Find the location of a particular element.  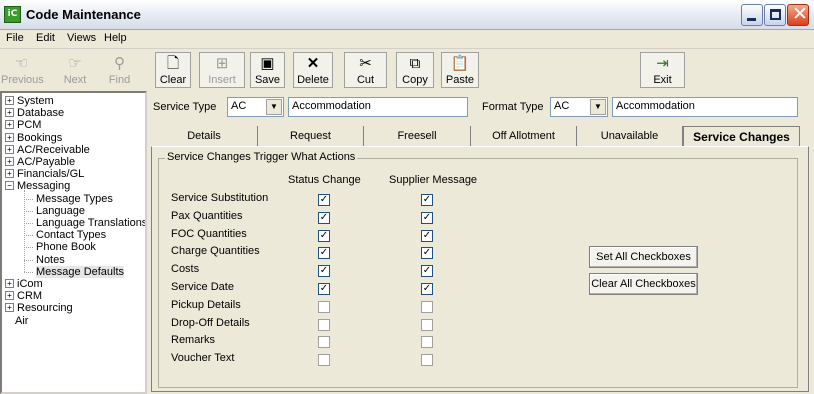

tree-item-database: + Database is located at coordinates (34, 113).